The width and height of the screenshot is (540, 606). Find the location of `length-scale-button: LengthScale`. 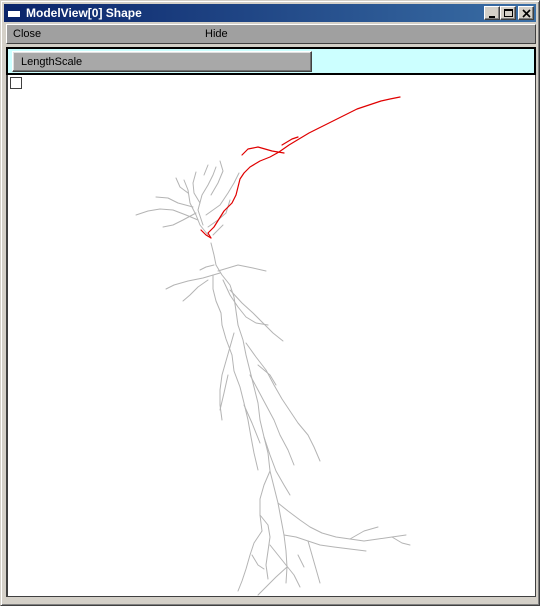

length-scale-button: LengthScale is located at coordinates (162, 61).